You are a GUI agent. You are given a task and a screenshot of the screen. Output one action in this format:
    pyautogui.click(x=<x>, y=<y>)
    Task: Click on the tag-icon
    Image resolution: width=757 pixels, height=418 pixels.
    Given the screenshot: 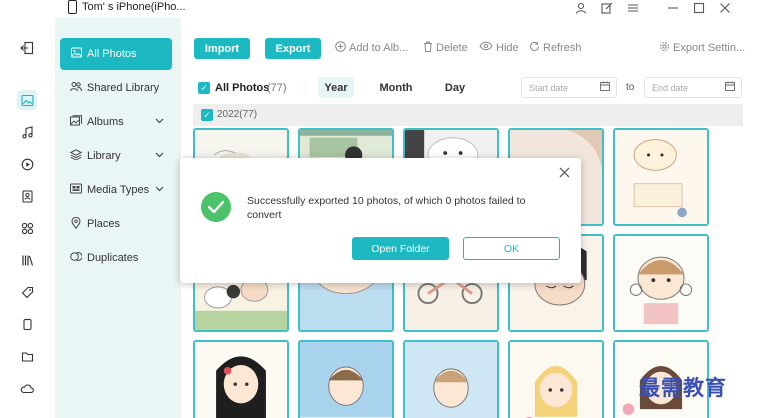 What is the action you would take?
    pyautogui.click(x=27, y=292)
    